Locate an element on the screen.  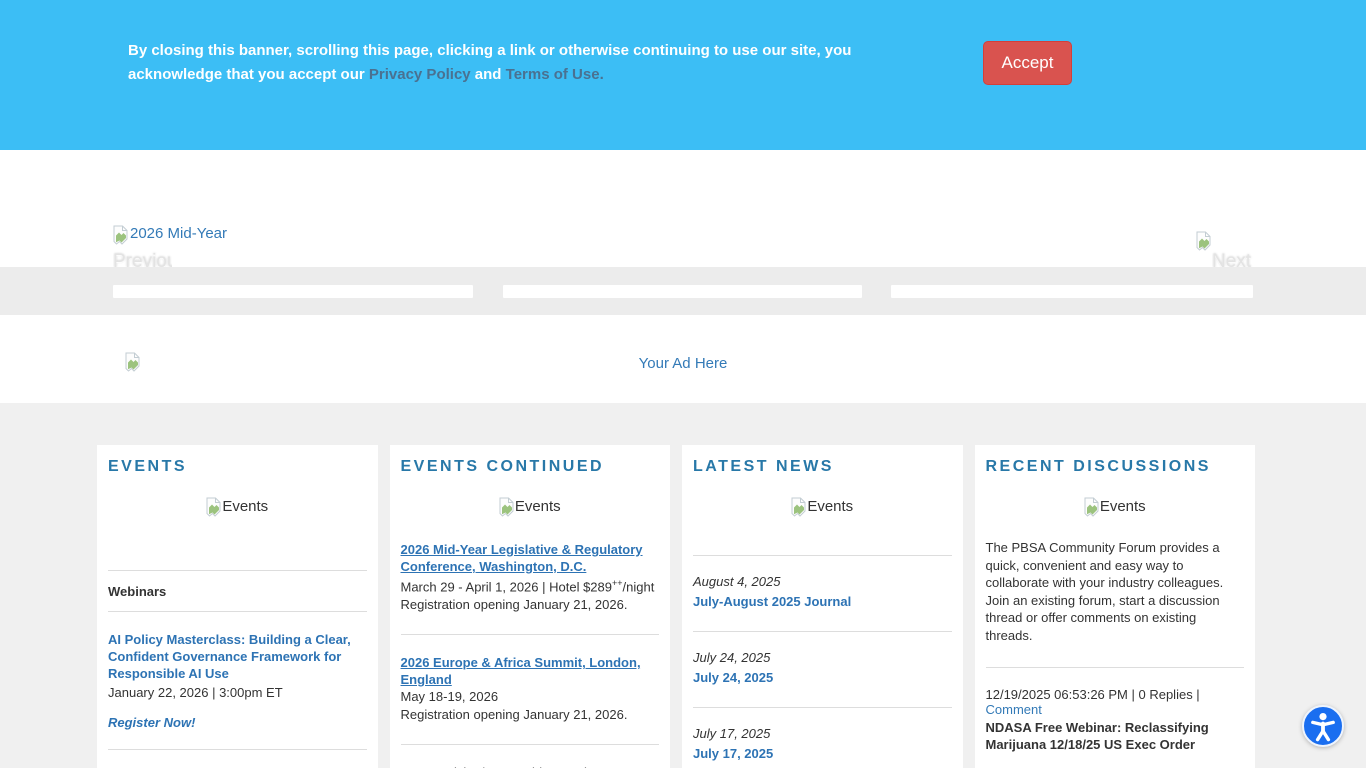
accessibility-widget-button is located at coordinates (1323, 726).